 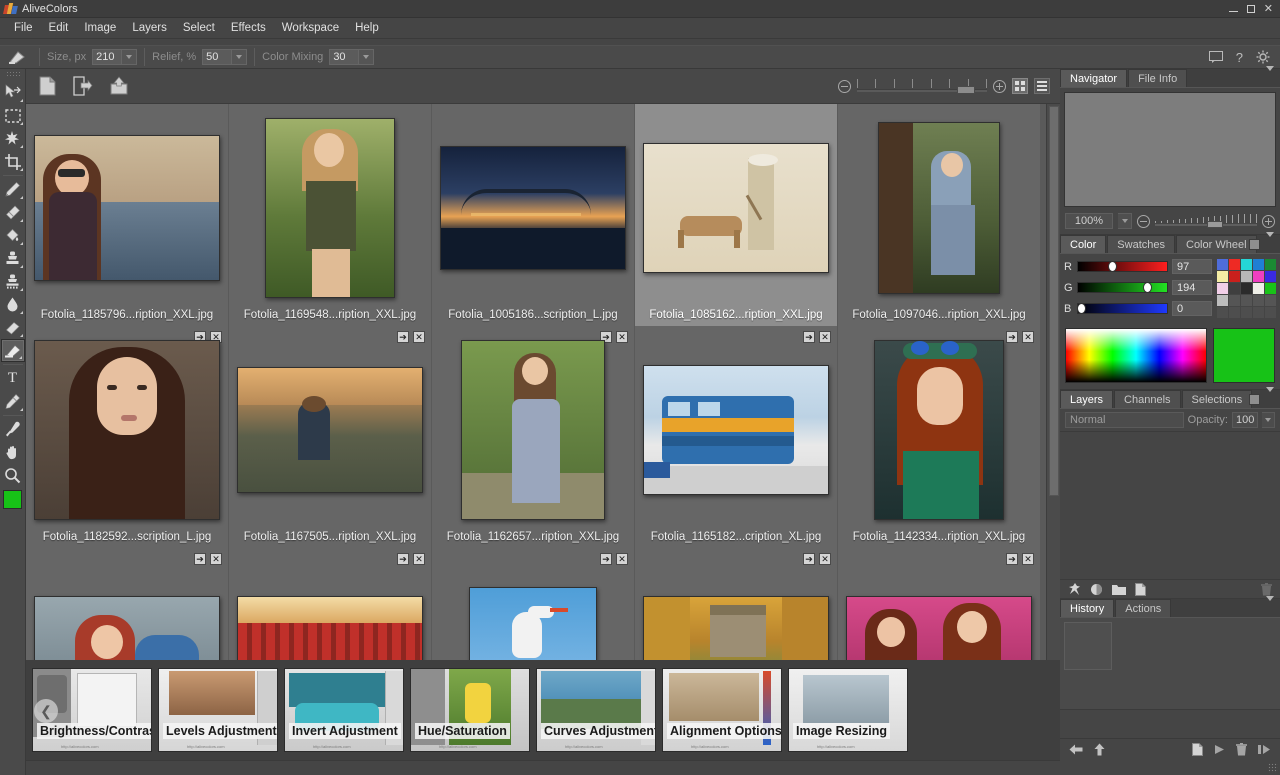 What do you see at coordinates (1268, 420) in the screenshot?
I see `opacity-dropdown-button` at bounding box center [1268, 420].